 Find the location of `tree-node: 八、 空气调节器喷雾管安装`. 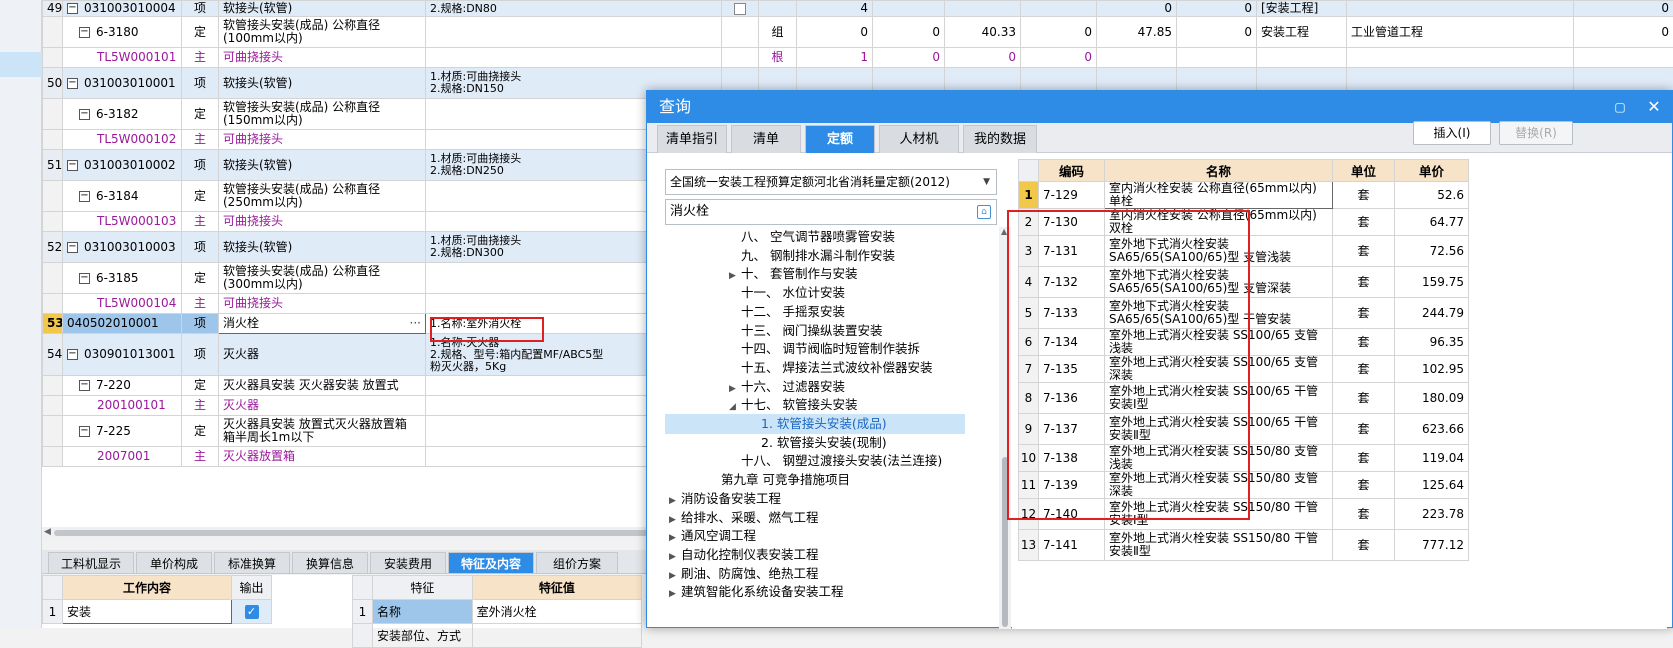

tree-node: 八、 空气调节器喷雾管安装 is located at coordinates (815, 237).